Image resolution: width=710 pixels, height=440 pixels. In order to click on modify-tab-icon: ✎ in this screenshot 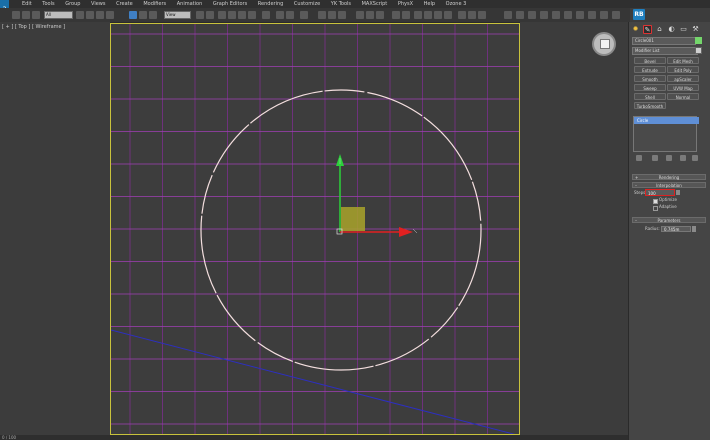, I will do `click(647, 29)`.